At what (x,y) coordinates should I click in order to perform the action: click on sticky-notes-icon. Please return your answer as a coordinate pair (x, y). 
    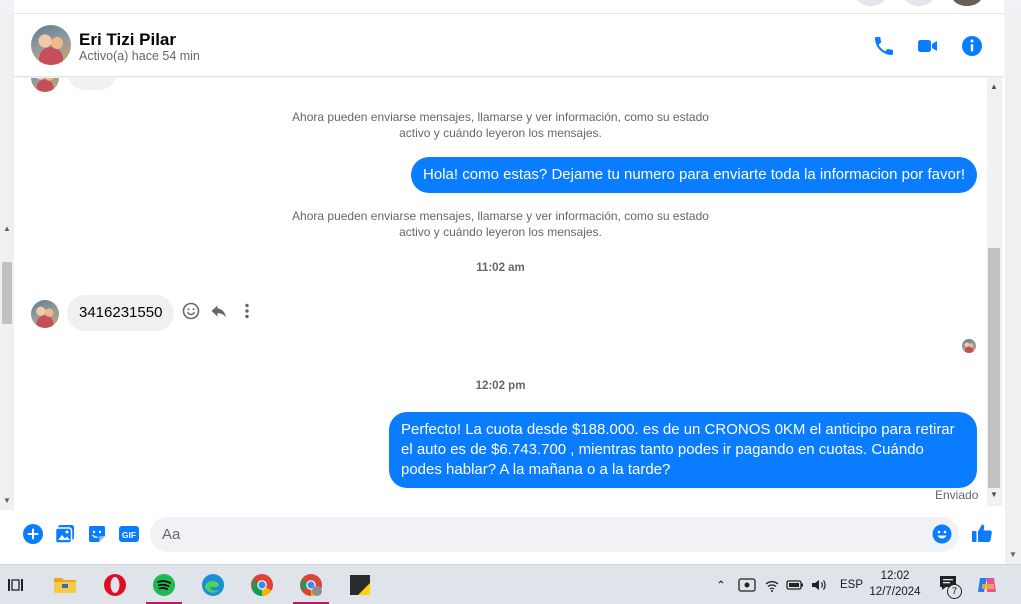
    Looking at the image, I should click on (360, 585).